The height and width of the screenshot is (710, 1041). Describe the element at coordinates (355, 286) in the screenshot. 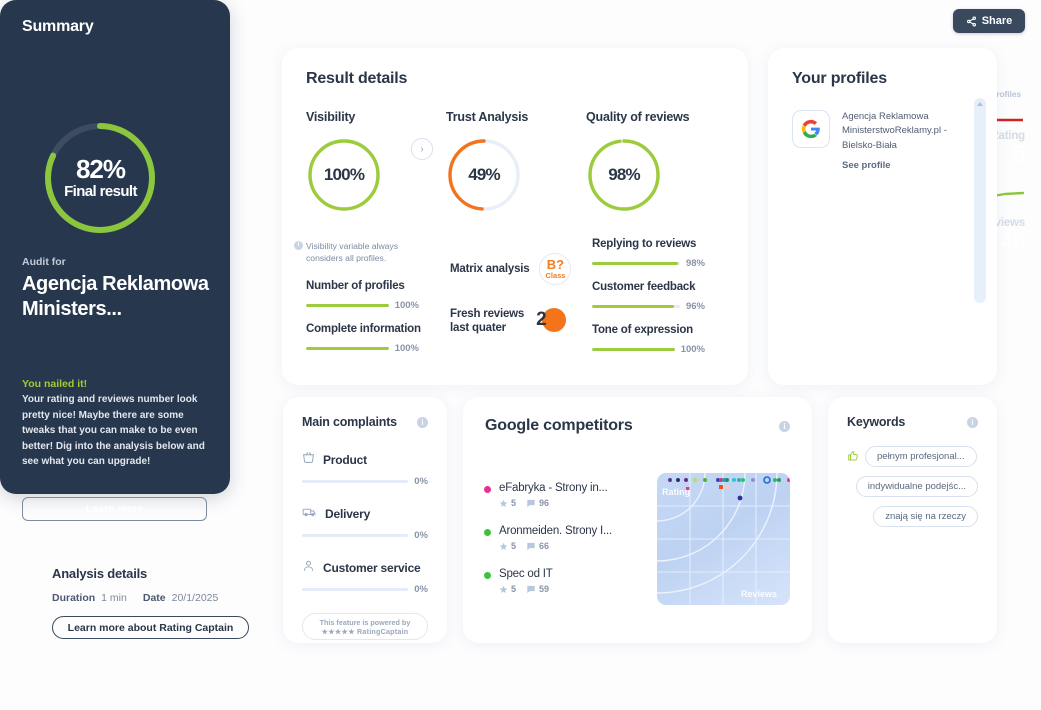

I see `bar-label: Number of profiles` at that location.